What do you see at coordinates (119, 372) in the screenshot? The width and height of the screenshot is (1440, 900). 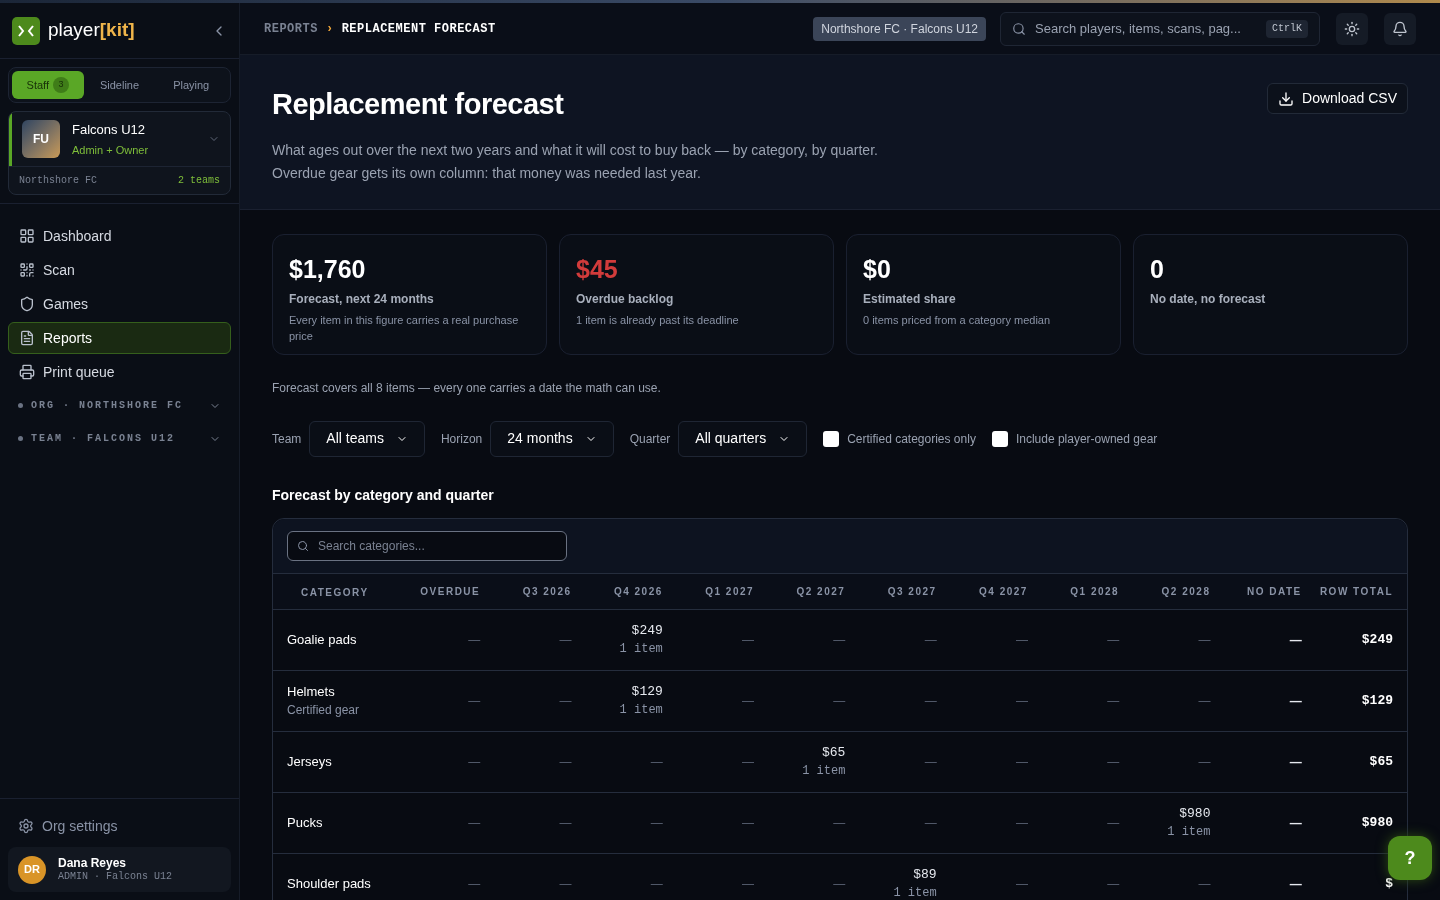 I see `nav-item: Print queue` at bounding box center [119, 372].